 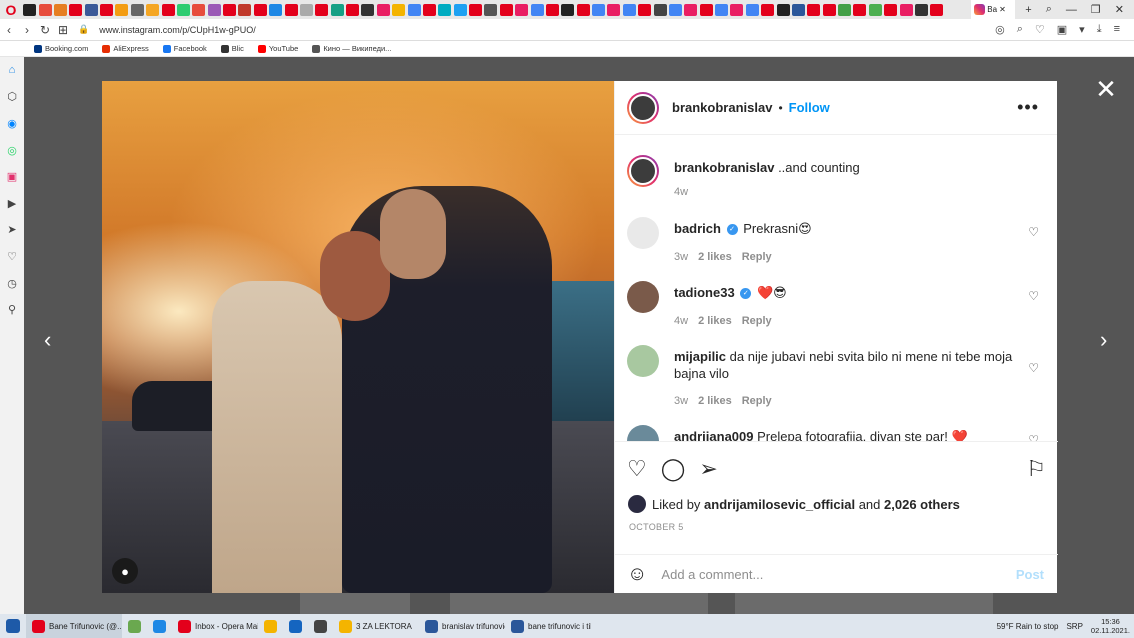 What do you see at coordinates (1096, 9) in the screenshot?
I see `maximize-button: ❐` at bounding box center [1096, 9].